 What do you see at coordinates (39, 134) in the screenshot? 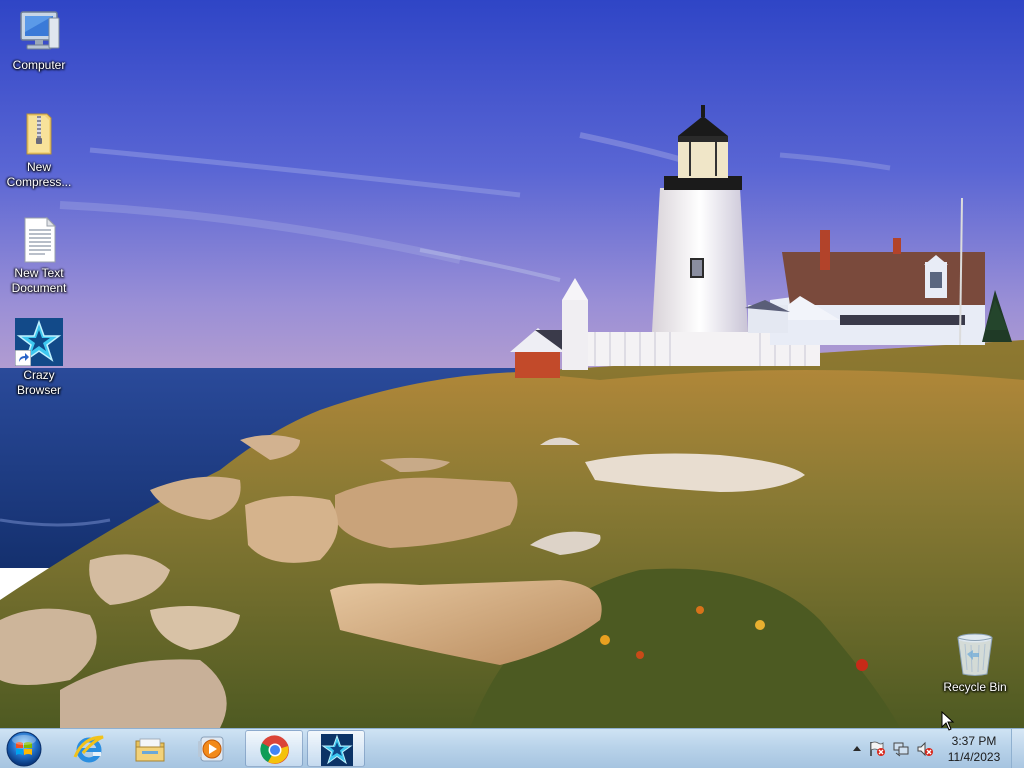
I see `zip-folder-icon` at bounding box center [39, 134].